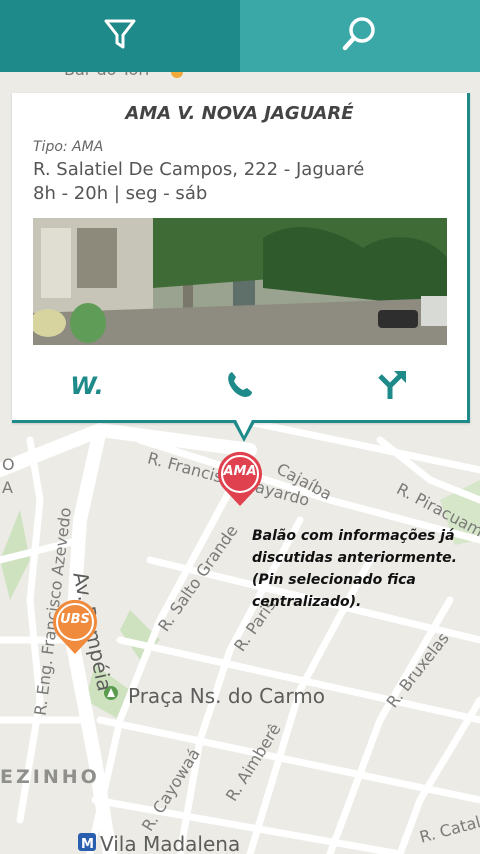 The height and width of the screenshot is (854, 480). What do you see at coordinates (354, 558) in the screenshot?
I see `note-line: discutidas anteriormente.` at bounding box center [354, 558].